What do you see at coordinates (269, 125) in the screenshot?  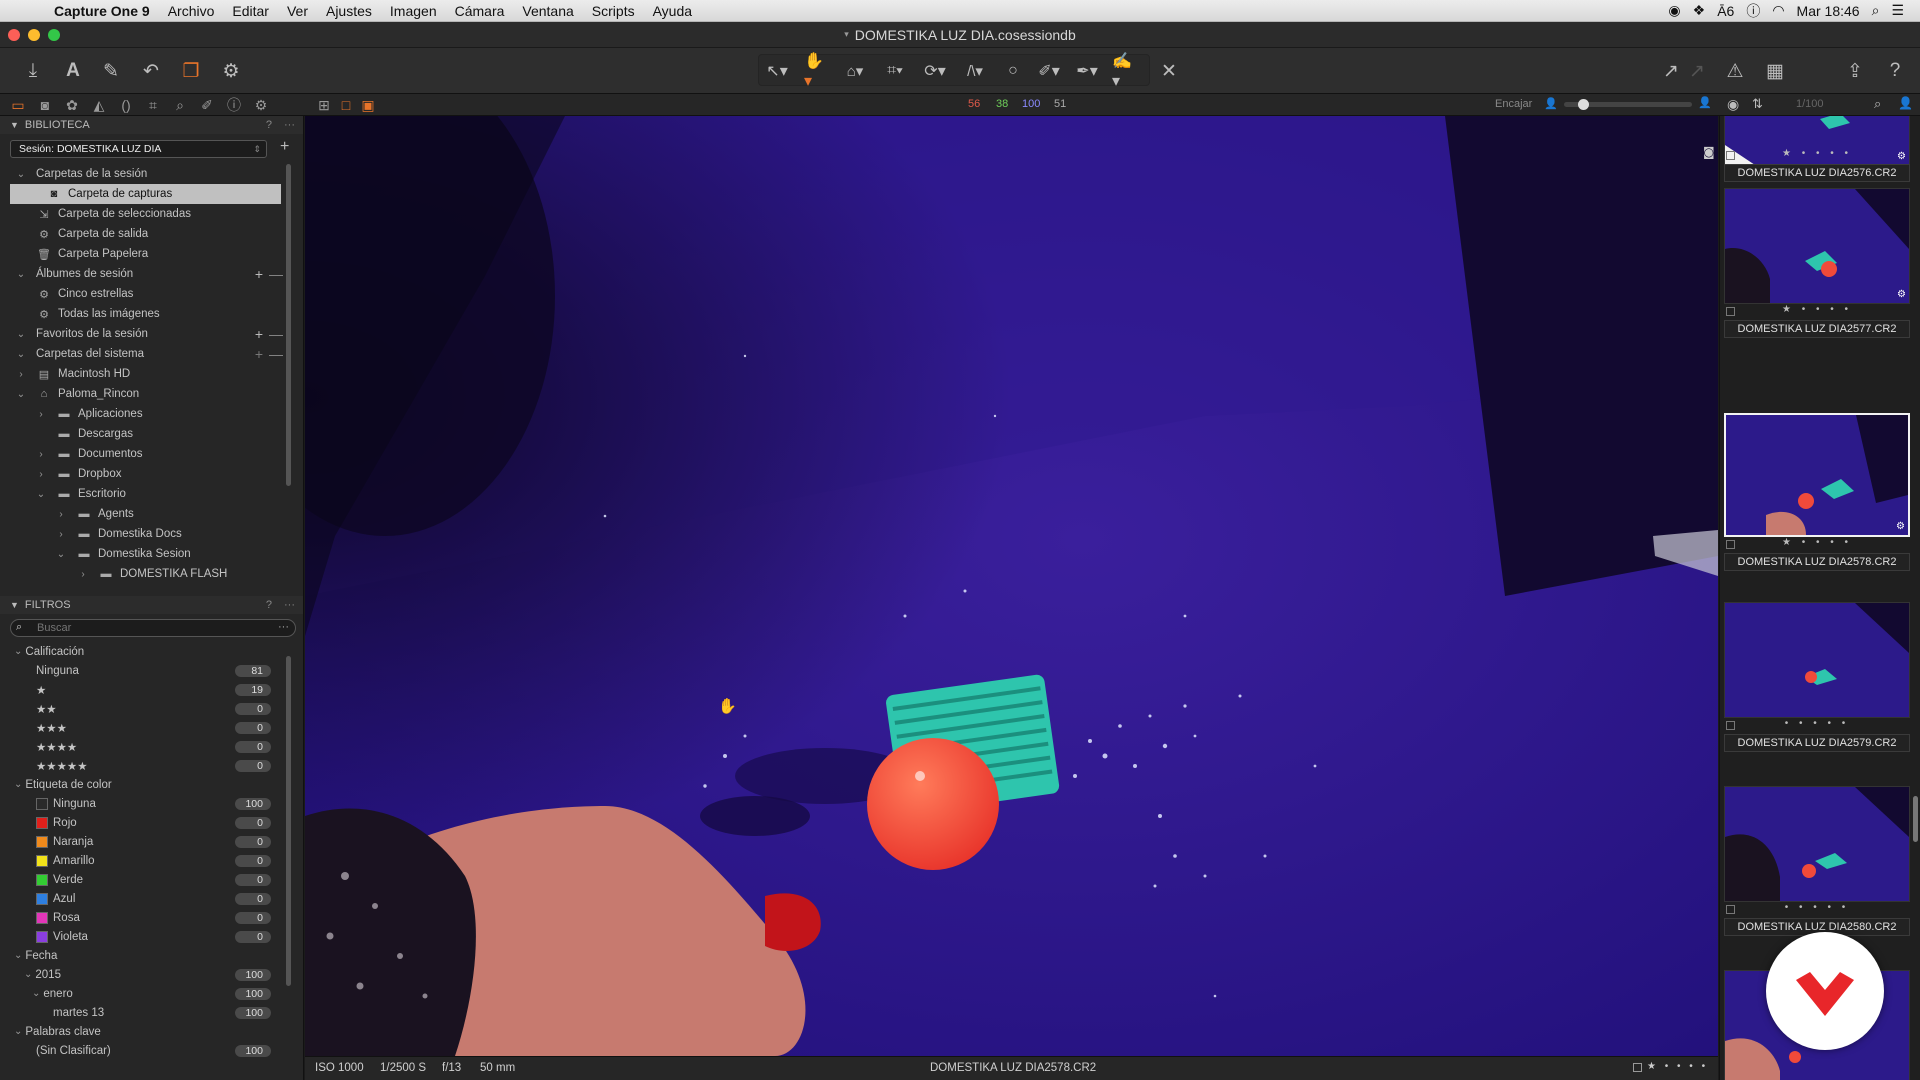 I see `library-help-icon: ?` at bounding box center [269, 125].